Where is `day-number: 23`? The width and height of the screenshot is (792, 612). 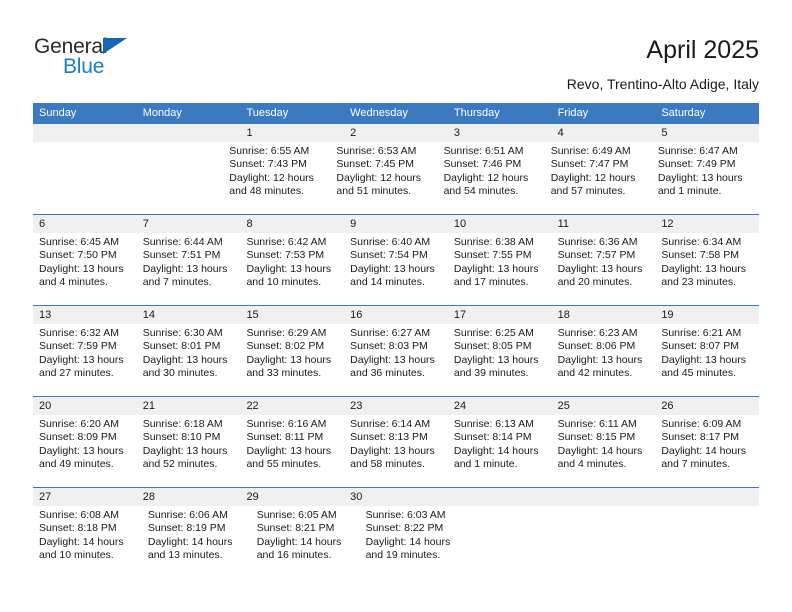
day-number: 23 is located at coordinates (396, 406).